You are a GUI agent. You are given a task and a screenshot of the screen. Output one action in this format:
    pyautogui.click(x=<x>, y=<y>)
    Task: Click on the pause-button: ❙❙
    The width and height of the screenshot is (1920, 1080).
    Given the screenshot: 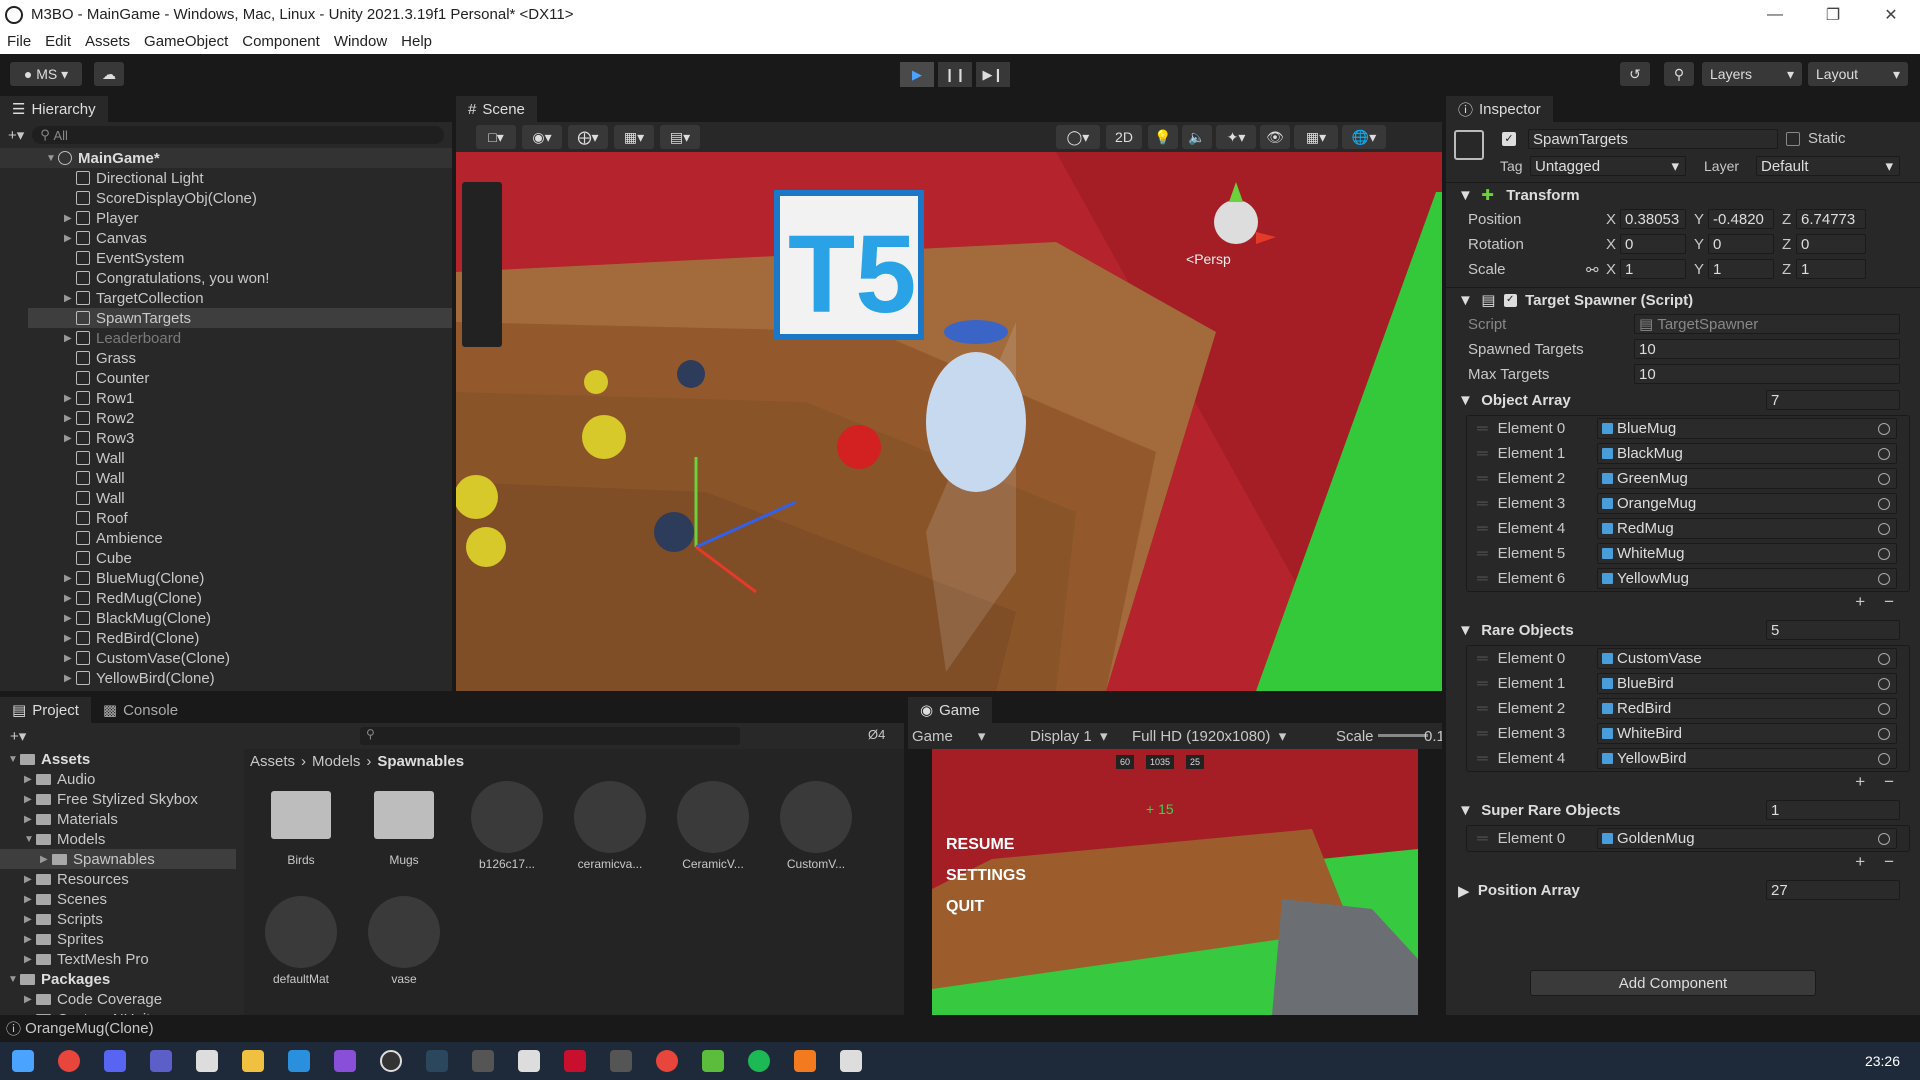 What is the action you would take?
    pyautogui.click(x=955, y=74)
    